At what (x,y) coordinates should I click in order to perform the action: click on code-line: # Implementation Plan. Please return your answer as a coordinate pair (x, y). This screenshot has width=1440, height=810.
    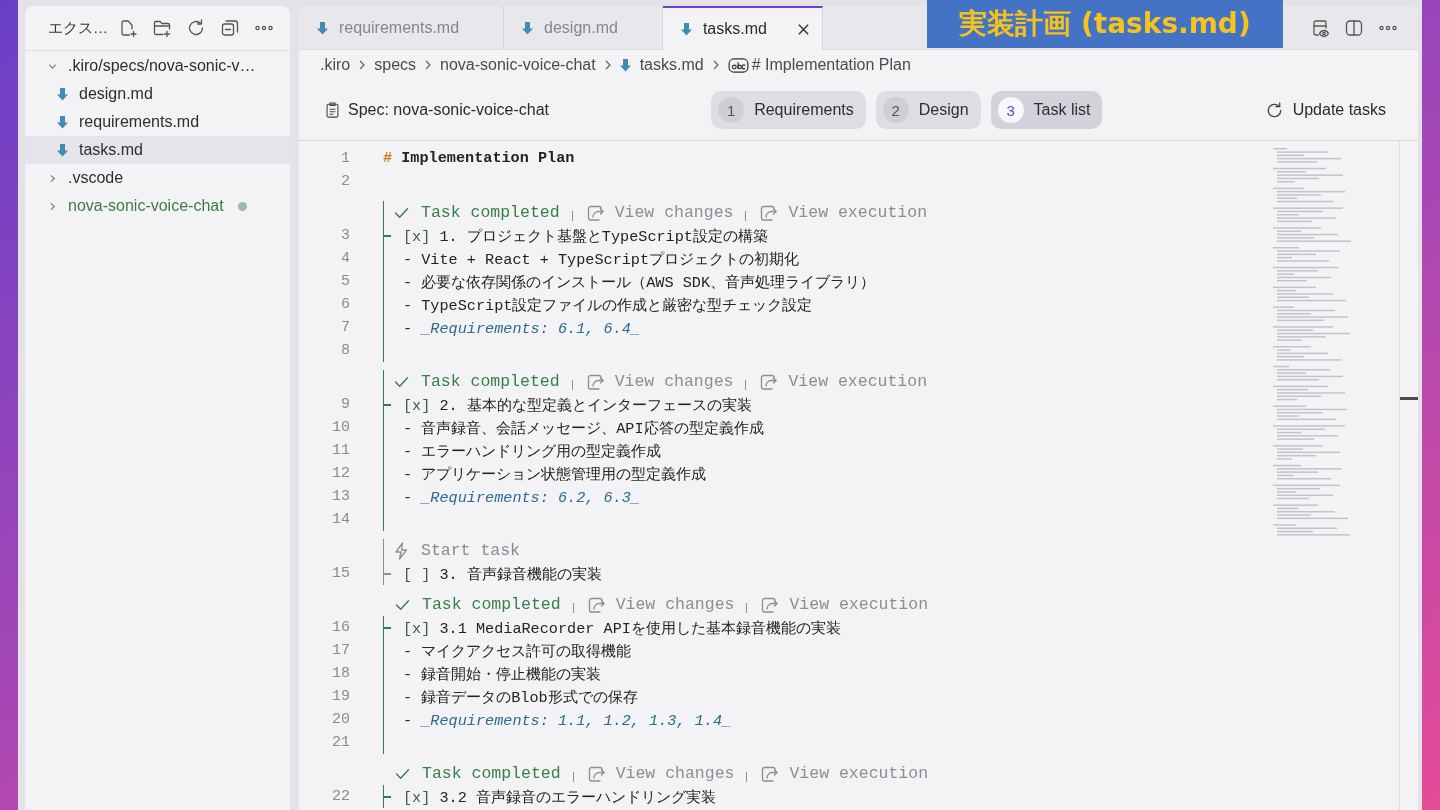
    Looking at the image, I should click on (479, 158).